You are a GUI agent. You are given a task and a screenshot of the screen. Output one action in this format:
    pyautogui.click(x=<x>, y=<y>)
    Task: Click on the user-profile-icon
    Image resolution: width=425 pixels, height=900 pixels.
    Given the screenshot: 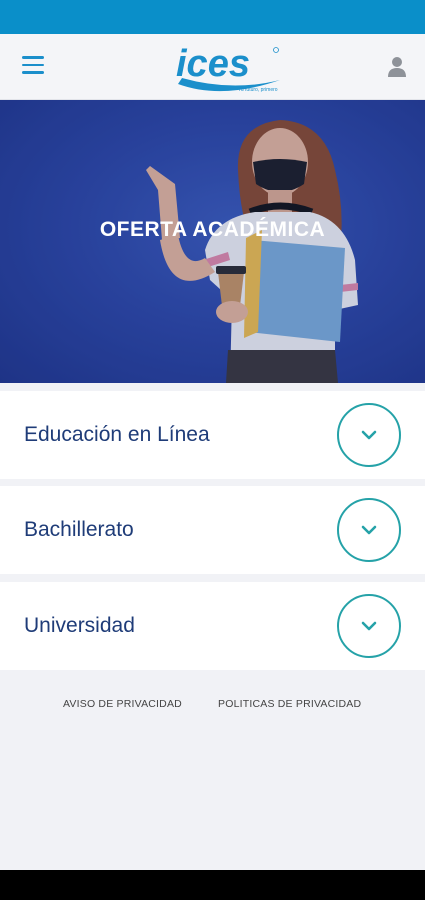 What is the action you would take?
    pyautogui.click(x=397, y=67)
    